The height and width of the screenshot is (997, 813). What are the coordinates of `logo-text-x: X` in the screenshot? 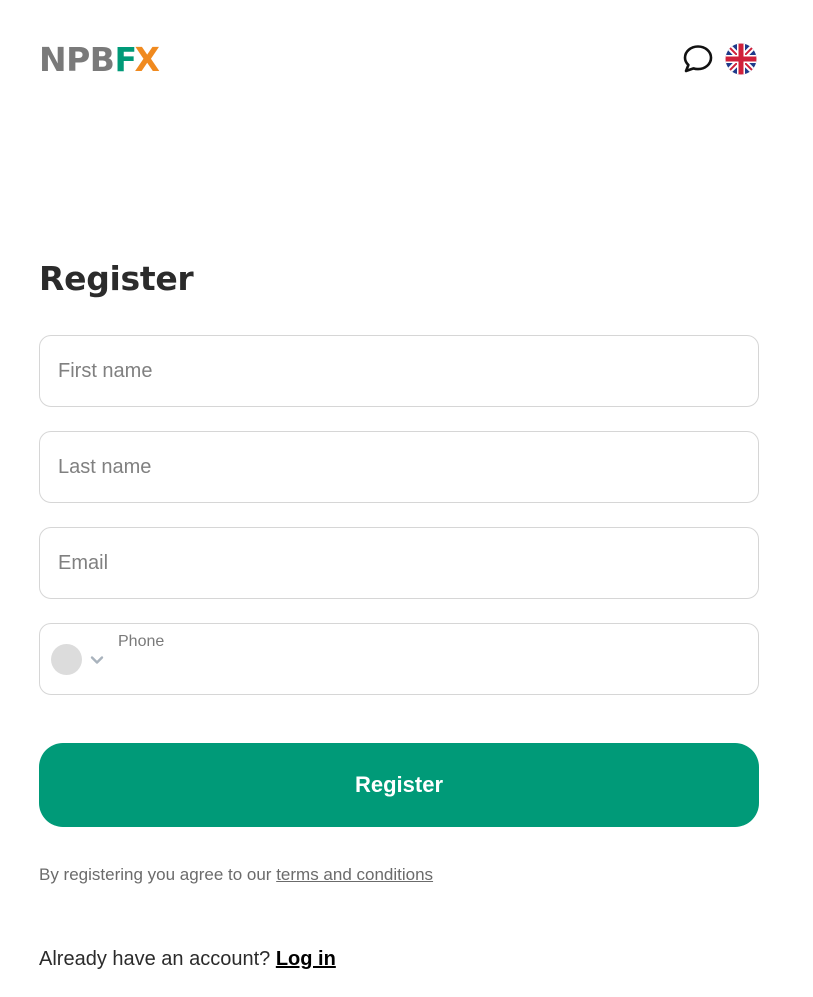 It's located at (147, 59).